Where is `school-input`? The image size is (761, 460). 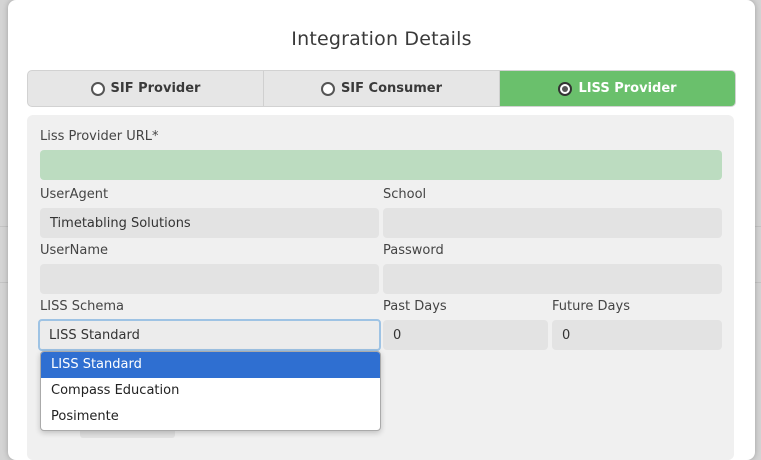 school-input is located at coordinates (552, 223).